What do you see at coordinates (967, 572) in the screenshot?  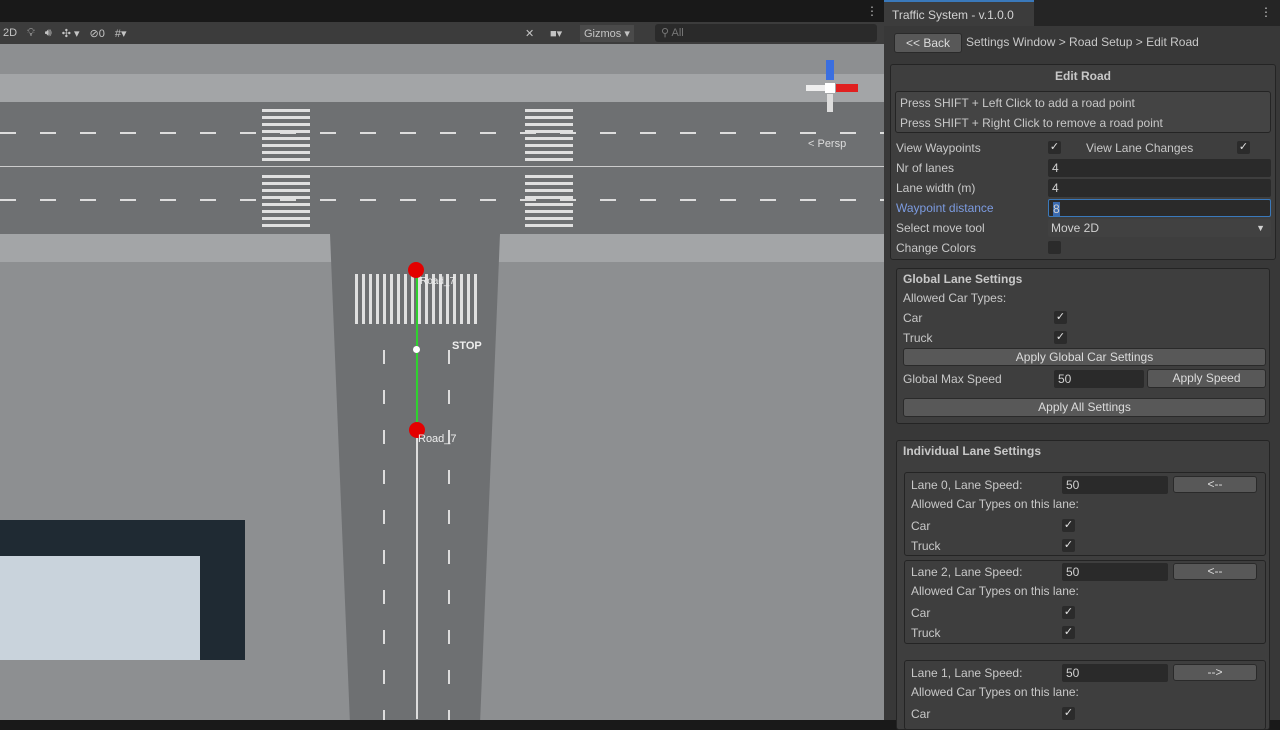 I see `lane-speed-label: Lane 2, Lane Speed:` at bounding box center [967, 572].